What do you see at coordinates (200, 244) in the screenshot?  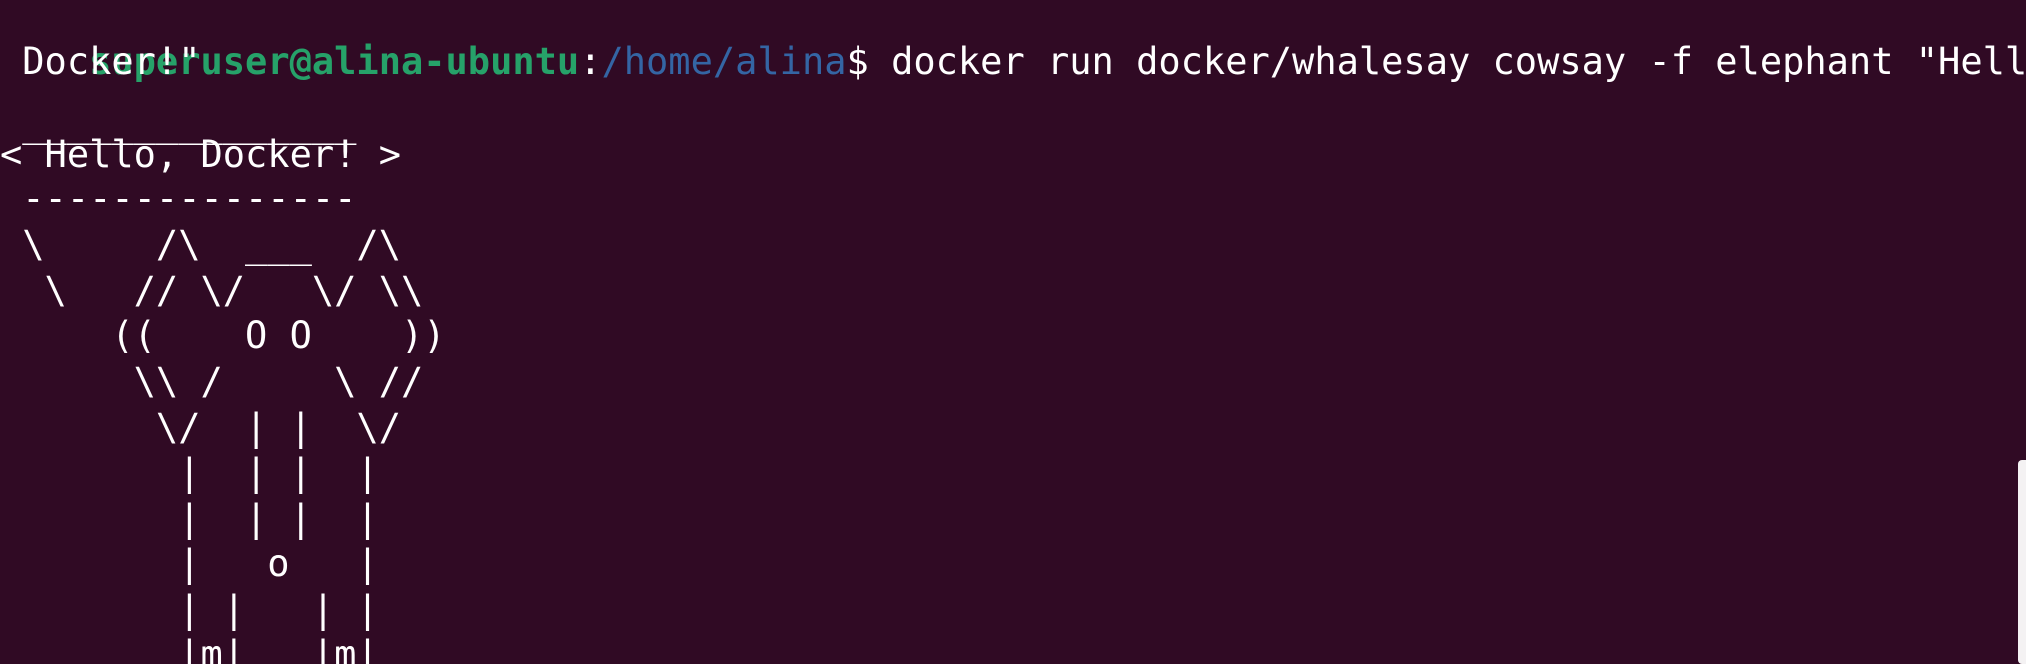 I see `output-line: \ /\ ___ /\` at bounding box center [200, 244].